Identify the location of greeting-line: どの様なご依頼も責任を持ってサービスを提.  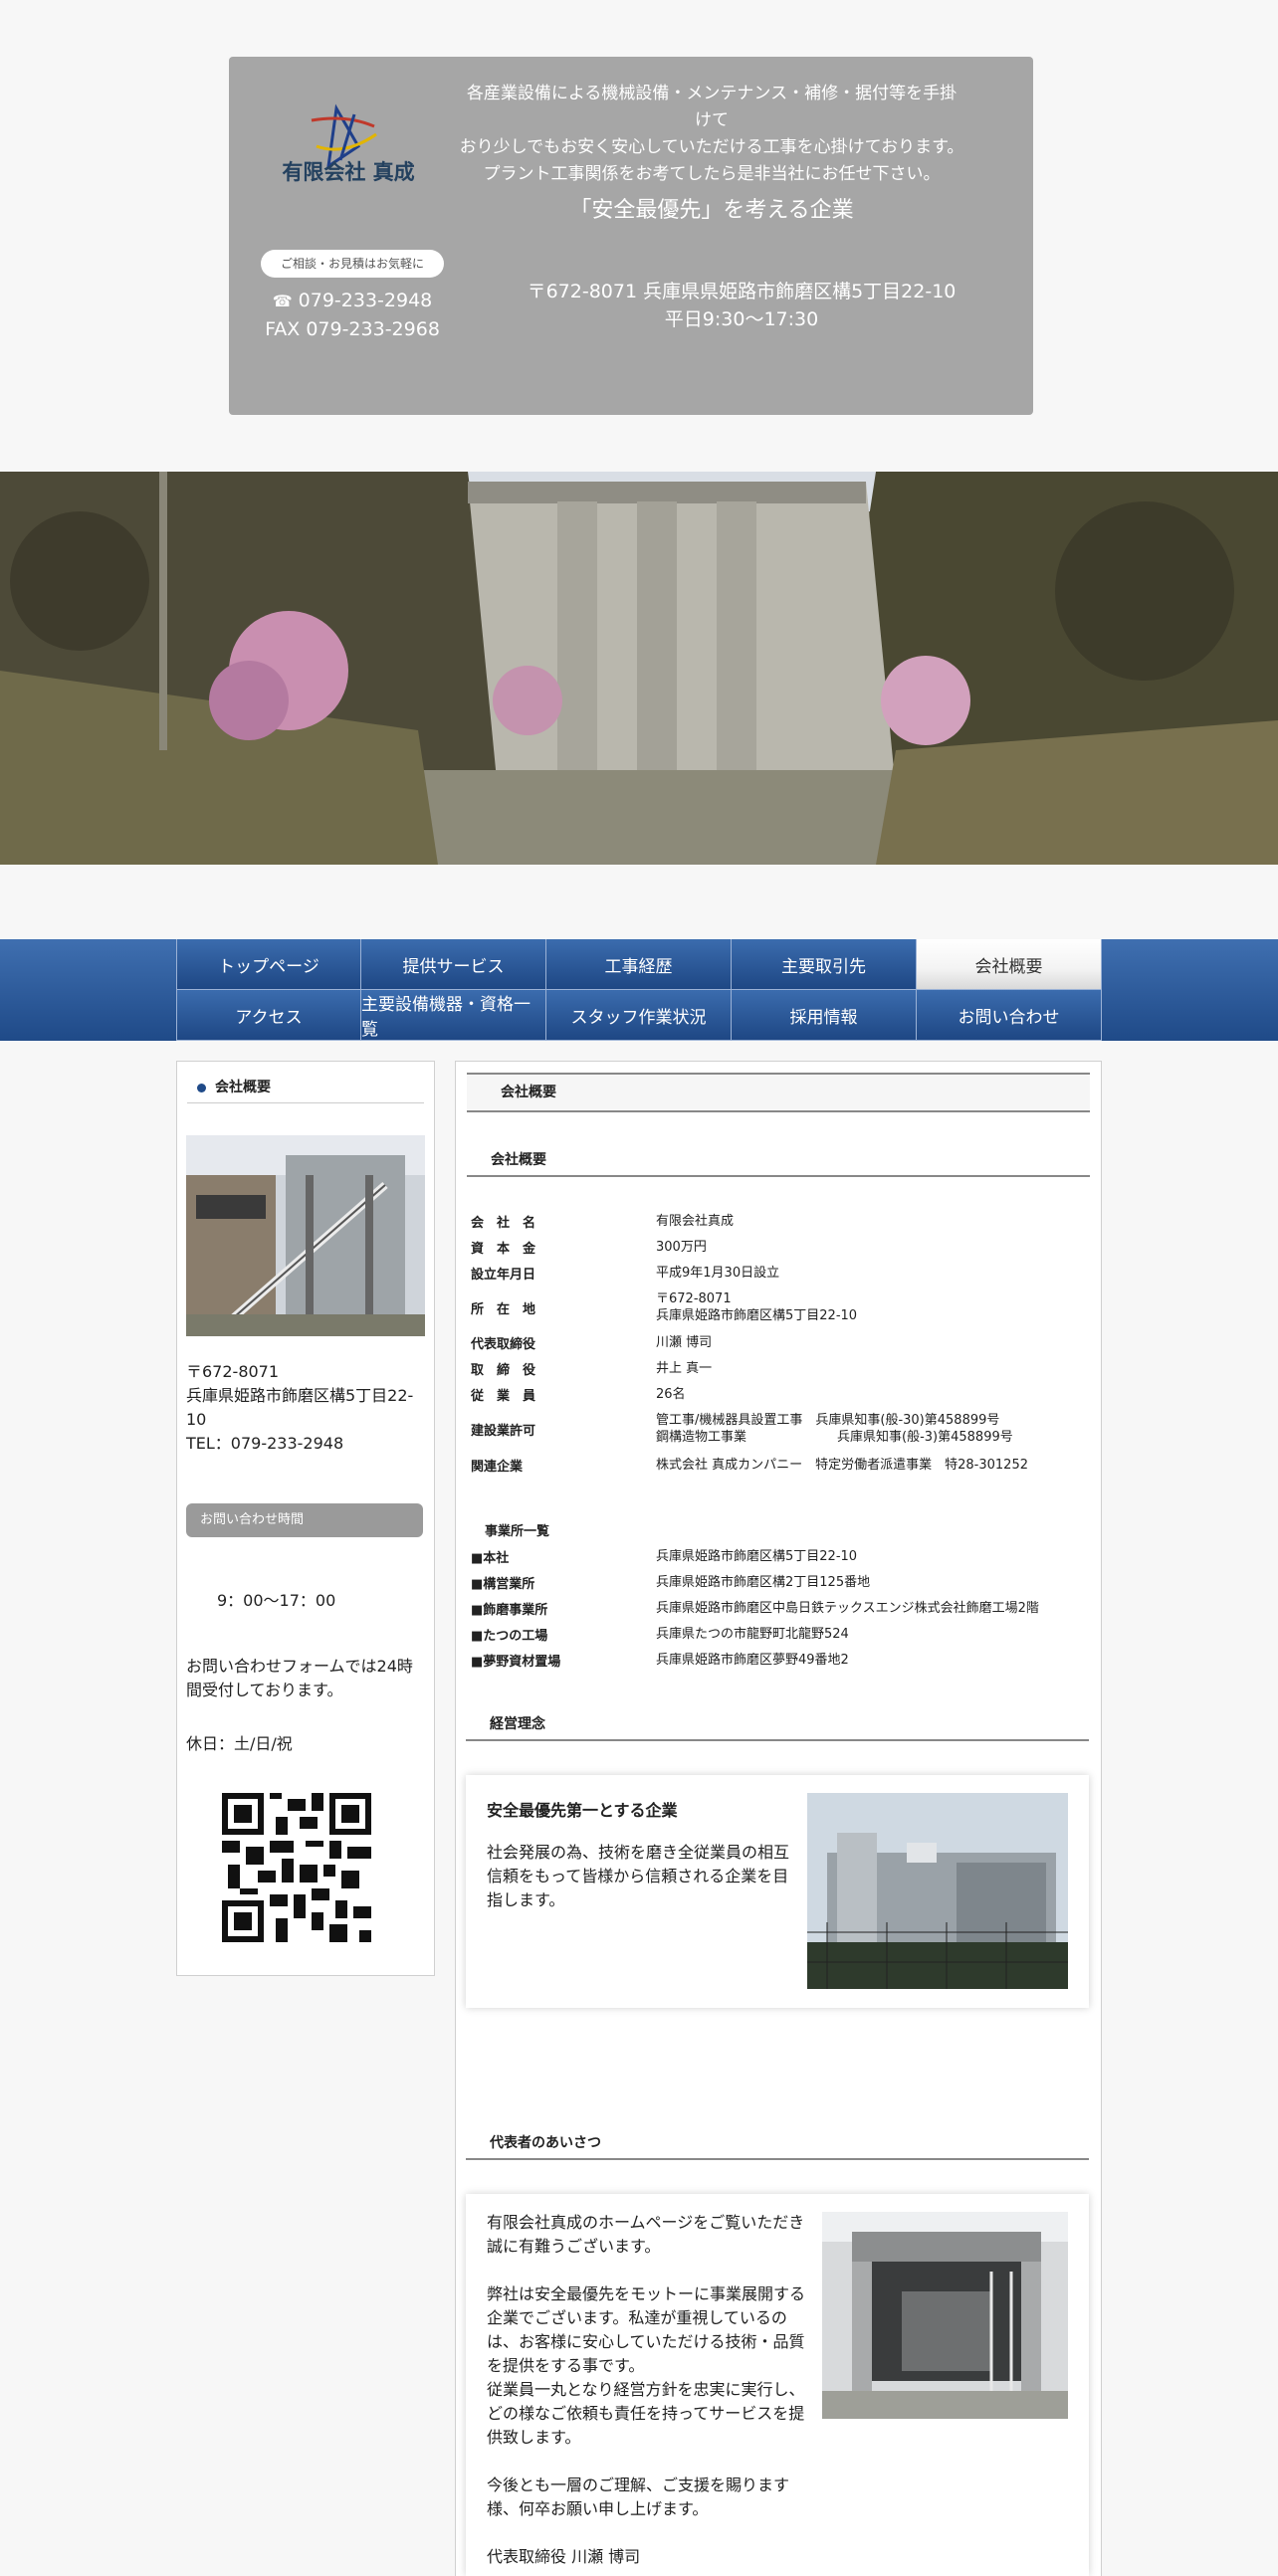
(646, 2413).